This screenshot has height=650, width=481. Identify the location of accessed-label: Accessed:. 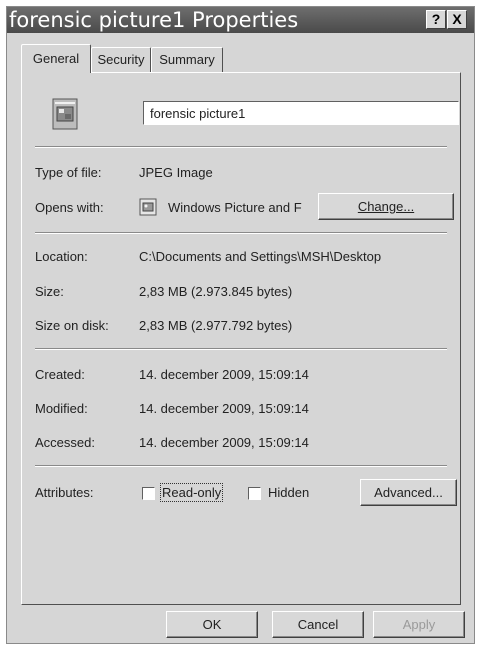
(65, 442).